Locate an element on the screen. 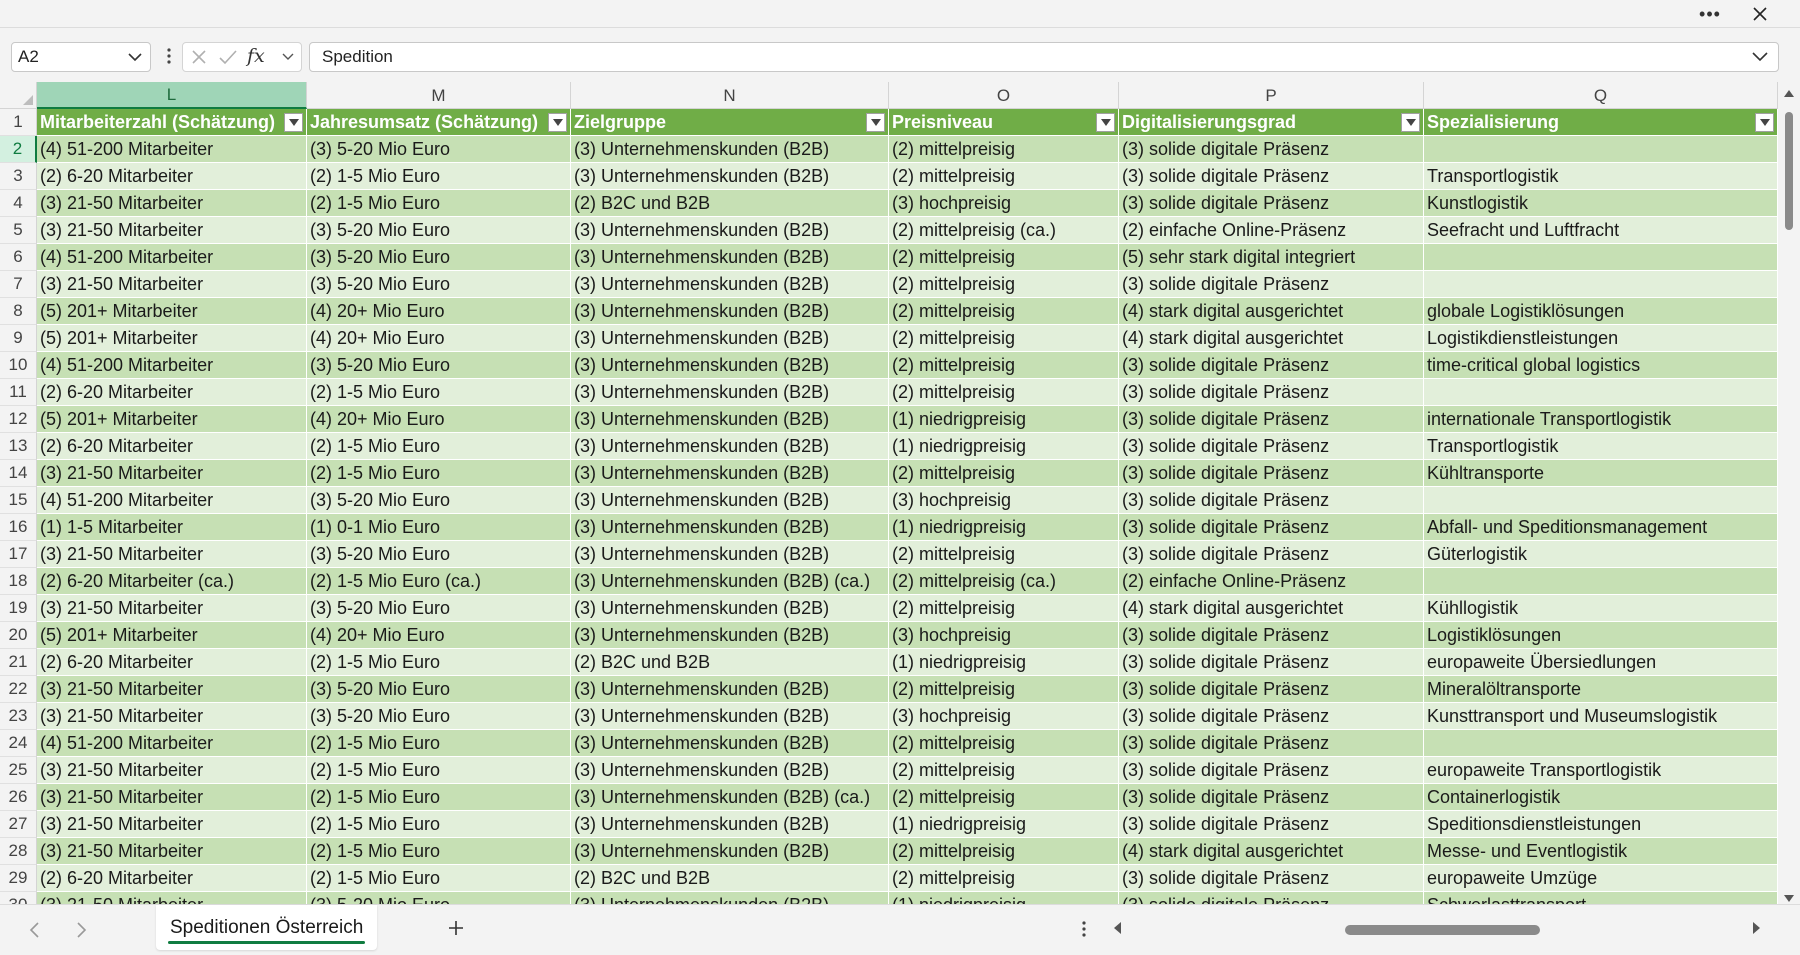 Image resolution: width=1800 pixels, height=955 pixels. table-cell: (4) 51-200 Mitarbeiter is located at coordinates (172, 257).